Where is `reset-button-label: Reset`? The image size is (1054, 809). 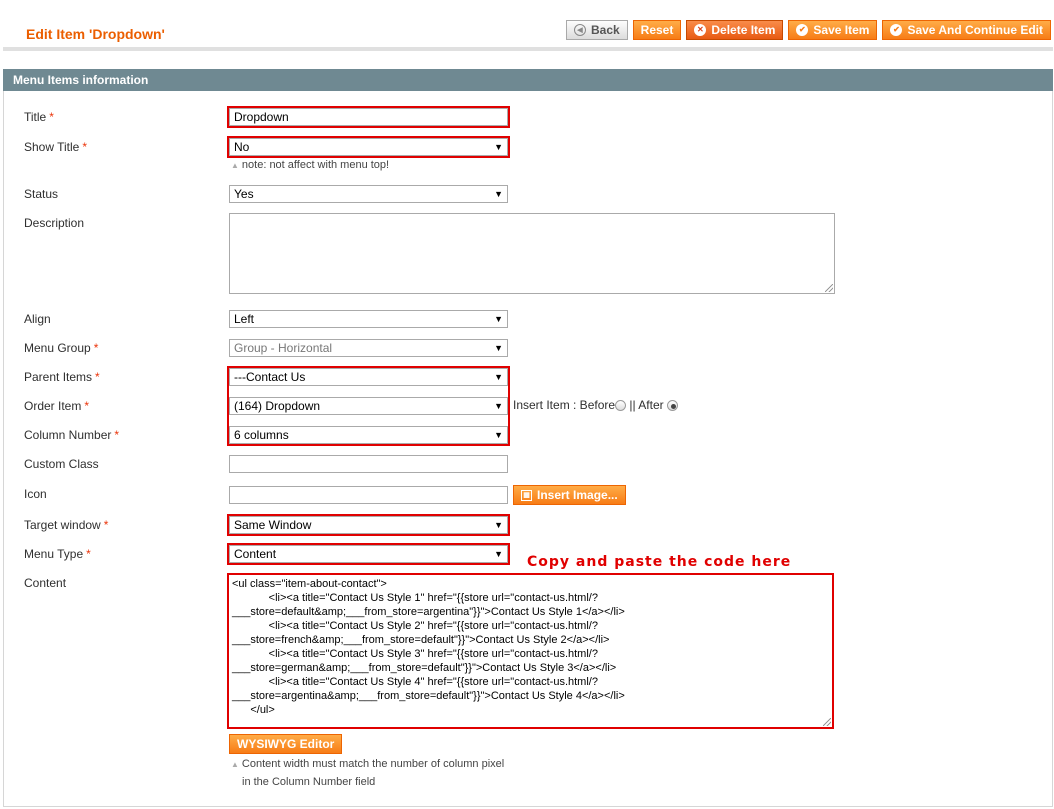
reset-button-label: Reset is located at coordinates (657, 30).